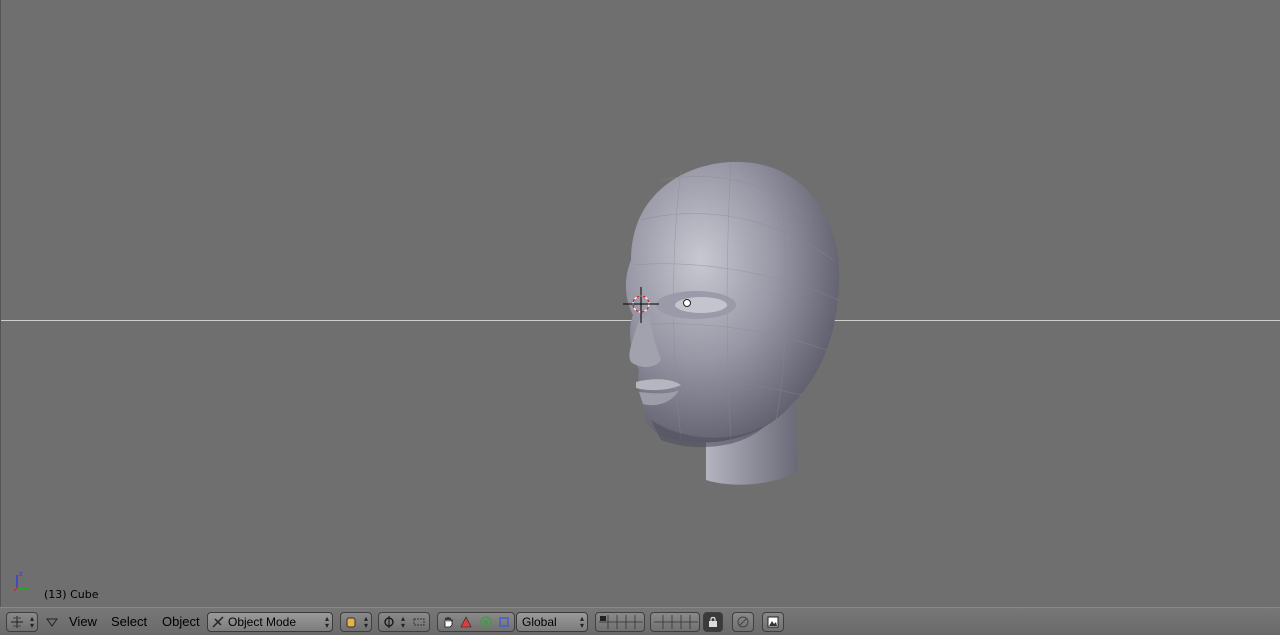 The width and height of the screenshot is (1280, 635). Describe the element at coordinates (687, 303) in the screenshot. I see `object-origin` at that location.